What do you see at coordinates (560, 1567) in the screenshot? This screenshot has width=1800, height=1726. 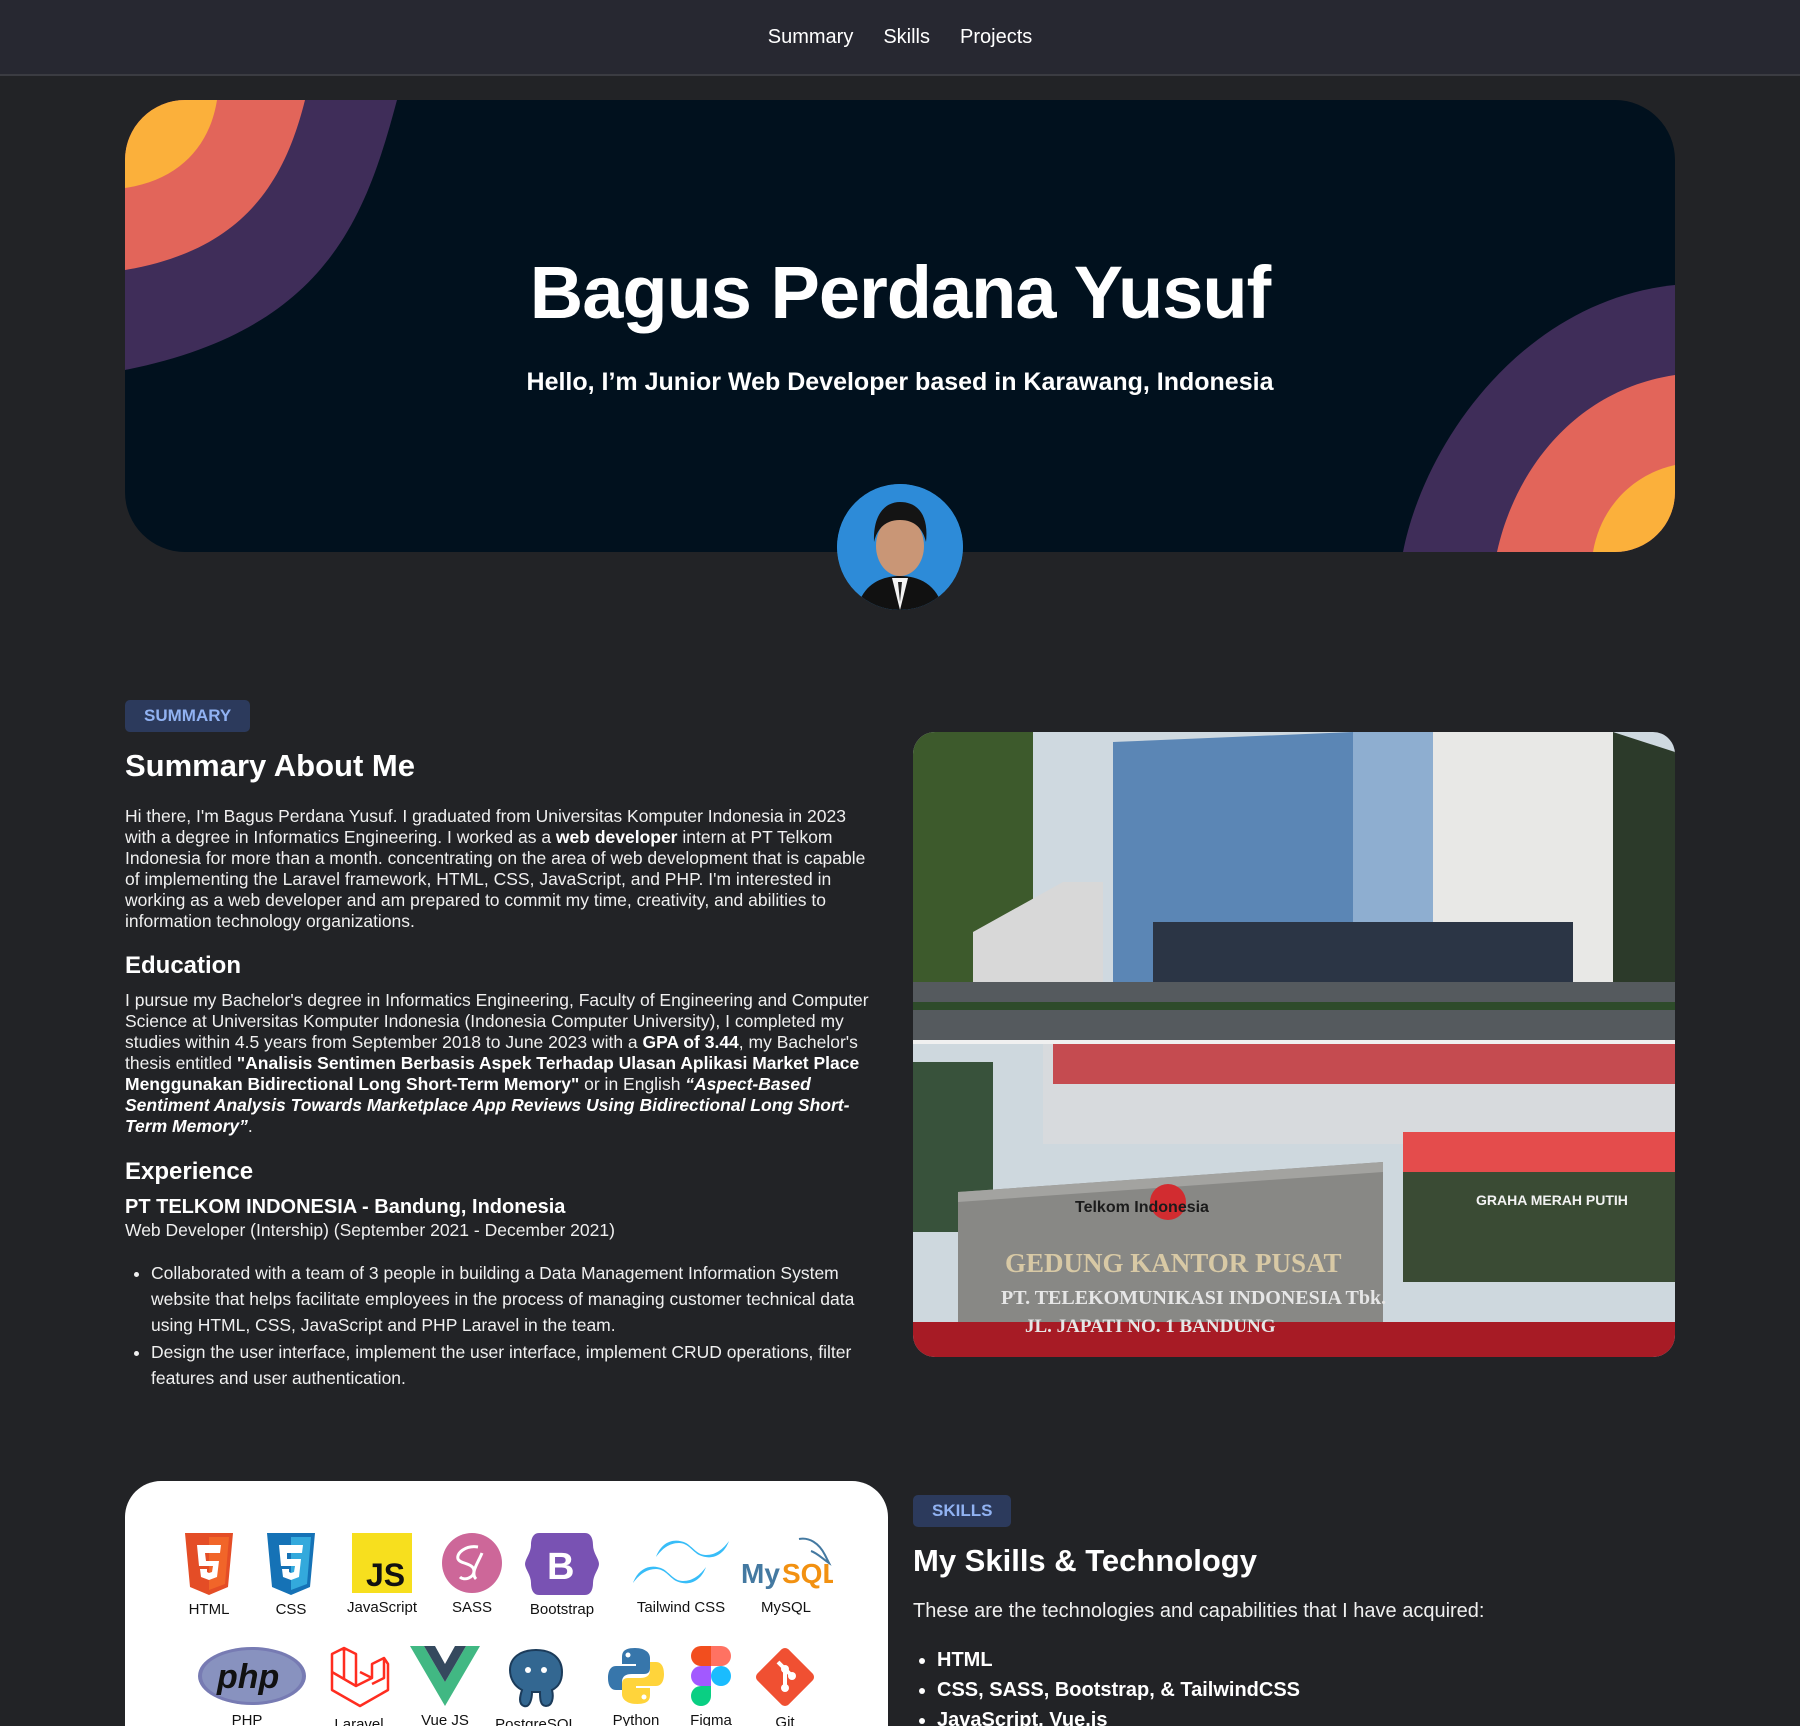 I see `svg-text: B` at bounding box center [560, 1567].